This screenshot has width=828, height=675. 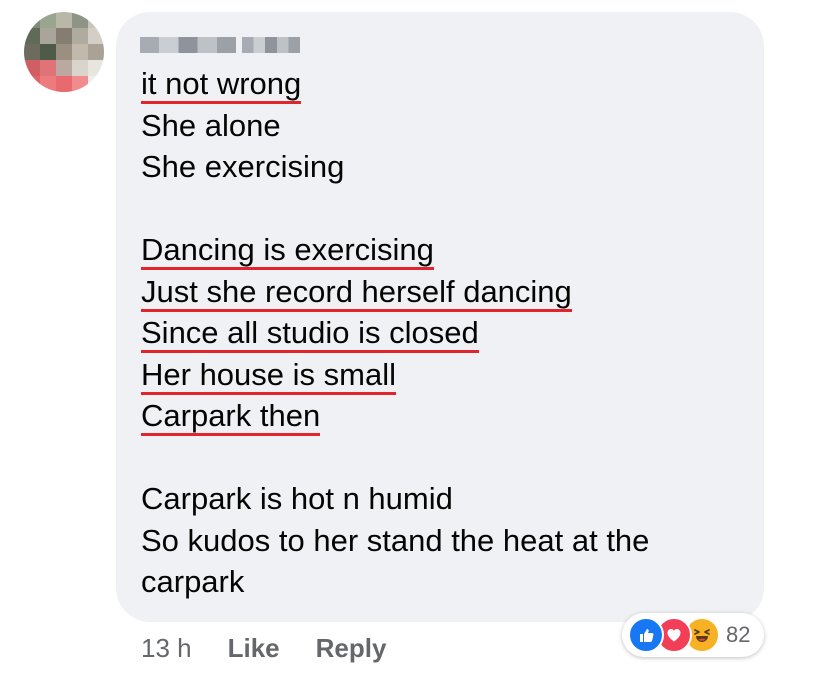 I want to click on comment-line: Carpark then, so click(x=231, y=417).